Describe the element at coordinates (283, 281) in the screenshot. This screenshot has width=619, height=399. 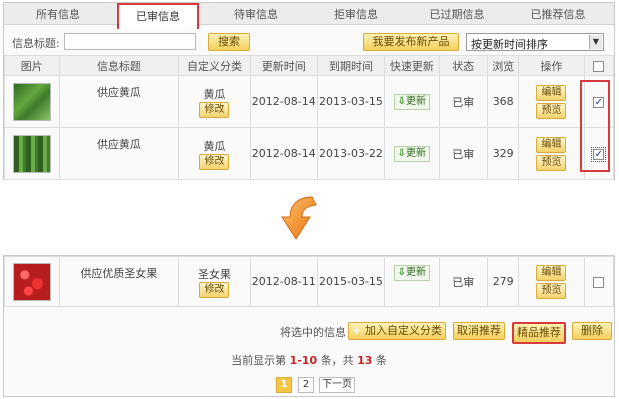
I see `updated-cell: 2012-08-11` at that location.